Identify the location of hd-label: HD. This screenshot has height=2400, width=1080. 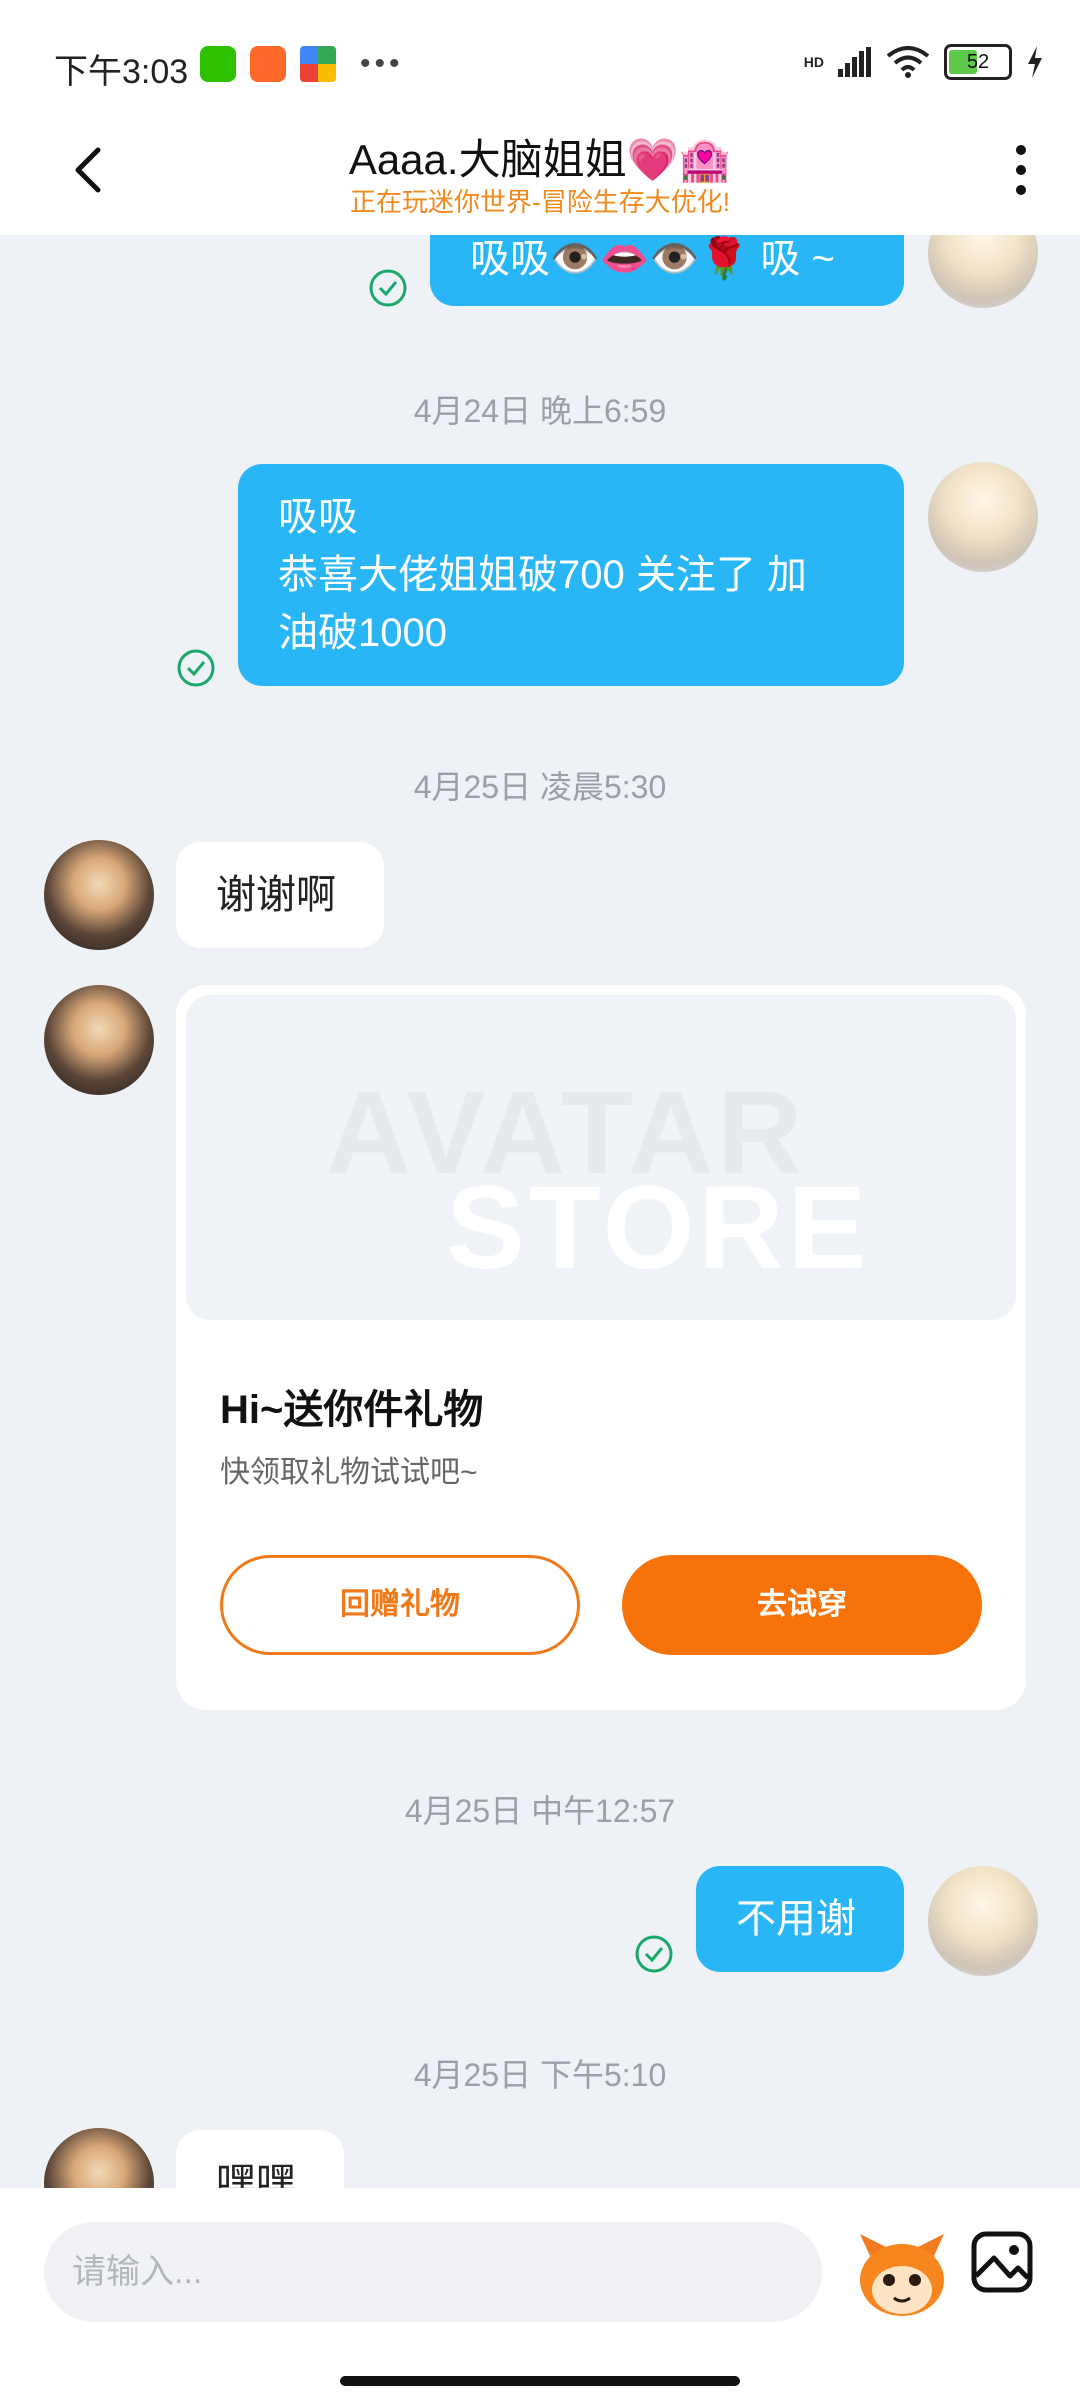
(813, 62).